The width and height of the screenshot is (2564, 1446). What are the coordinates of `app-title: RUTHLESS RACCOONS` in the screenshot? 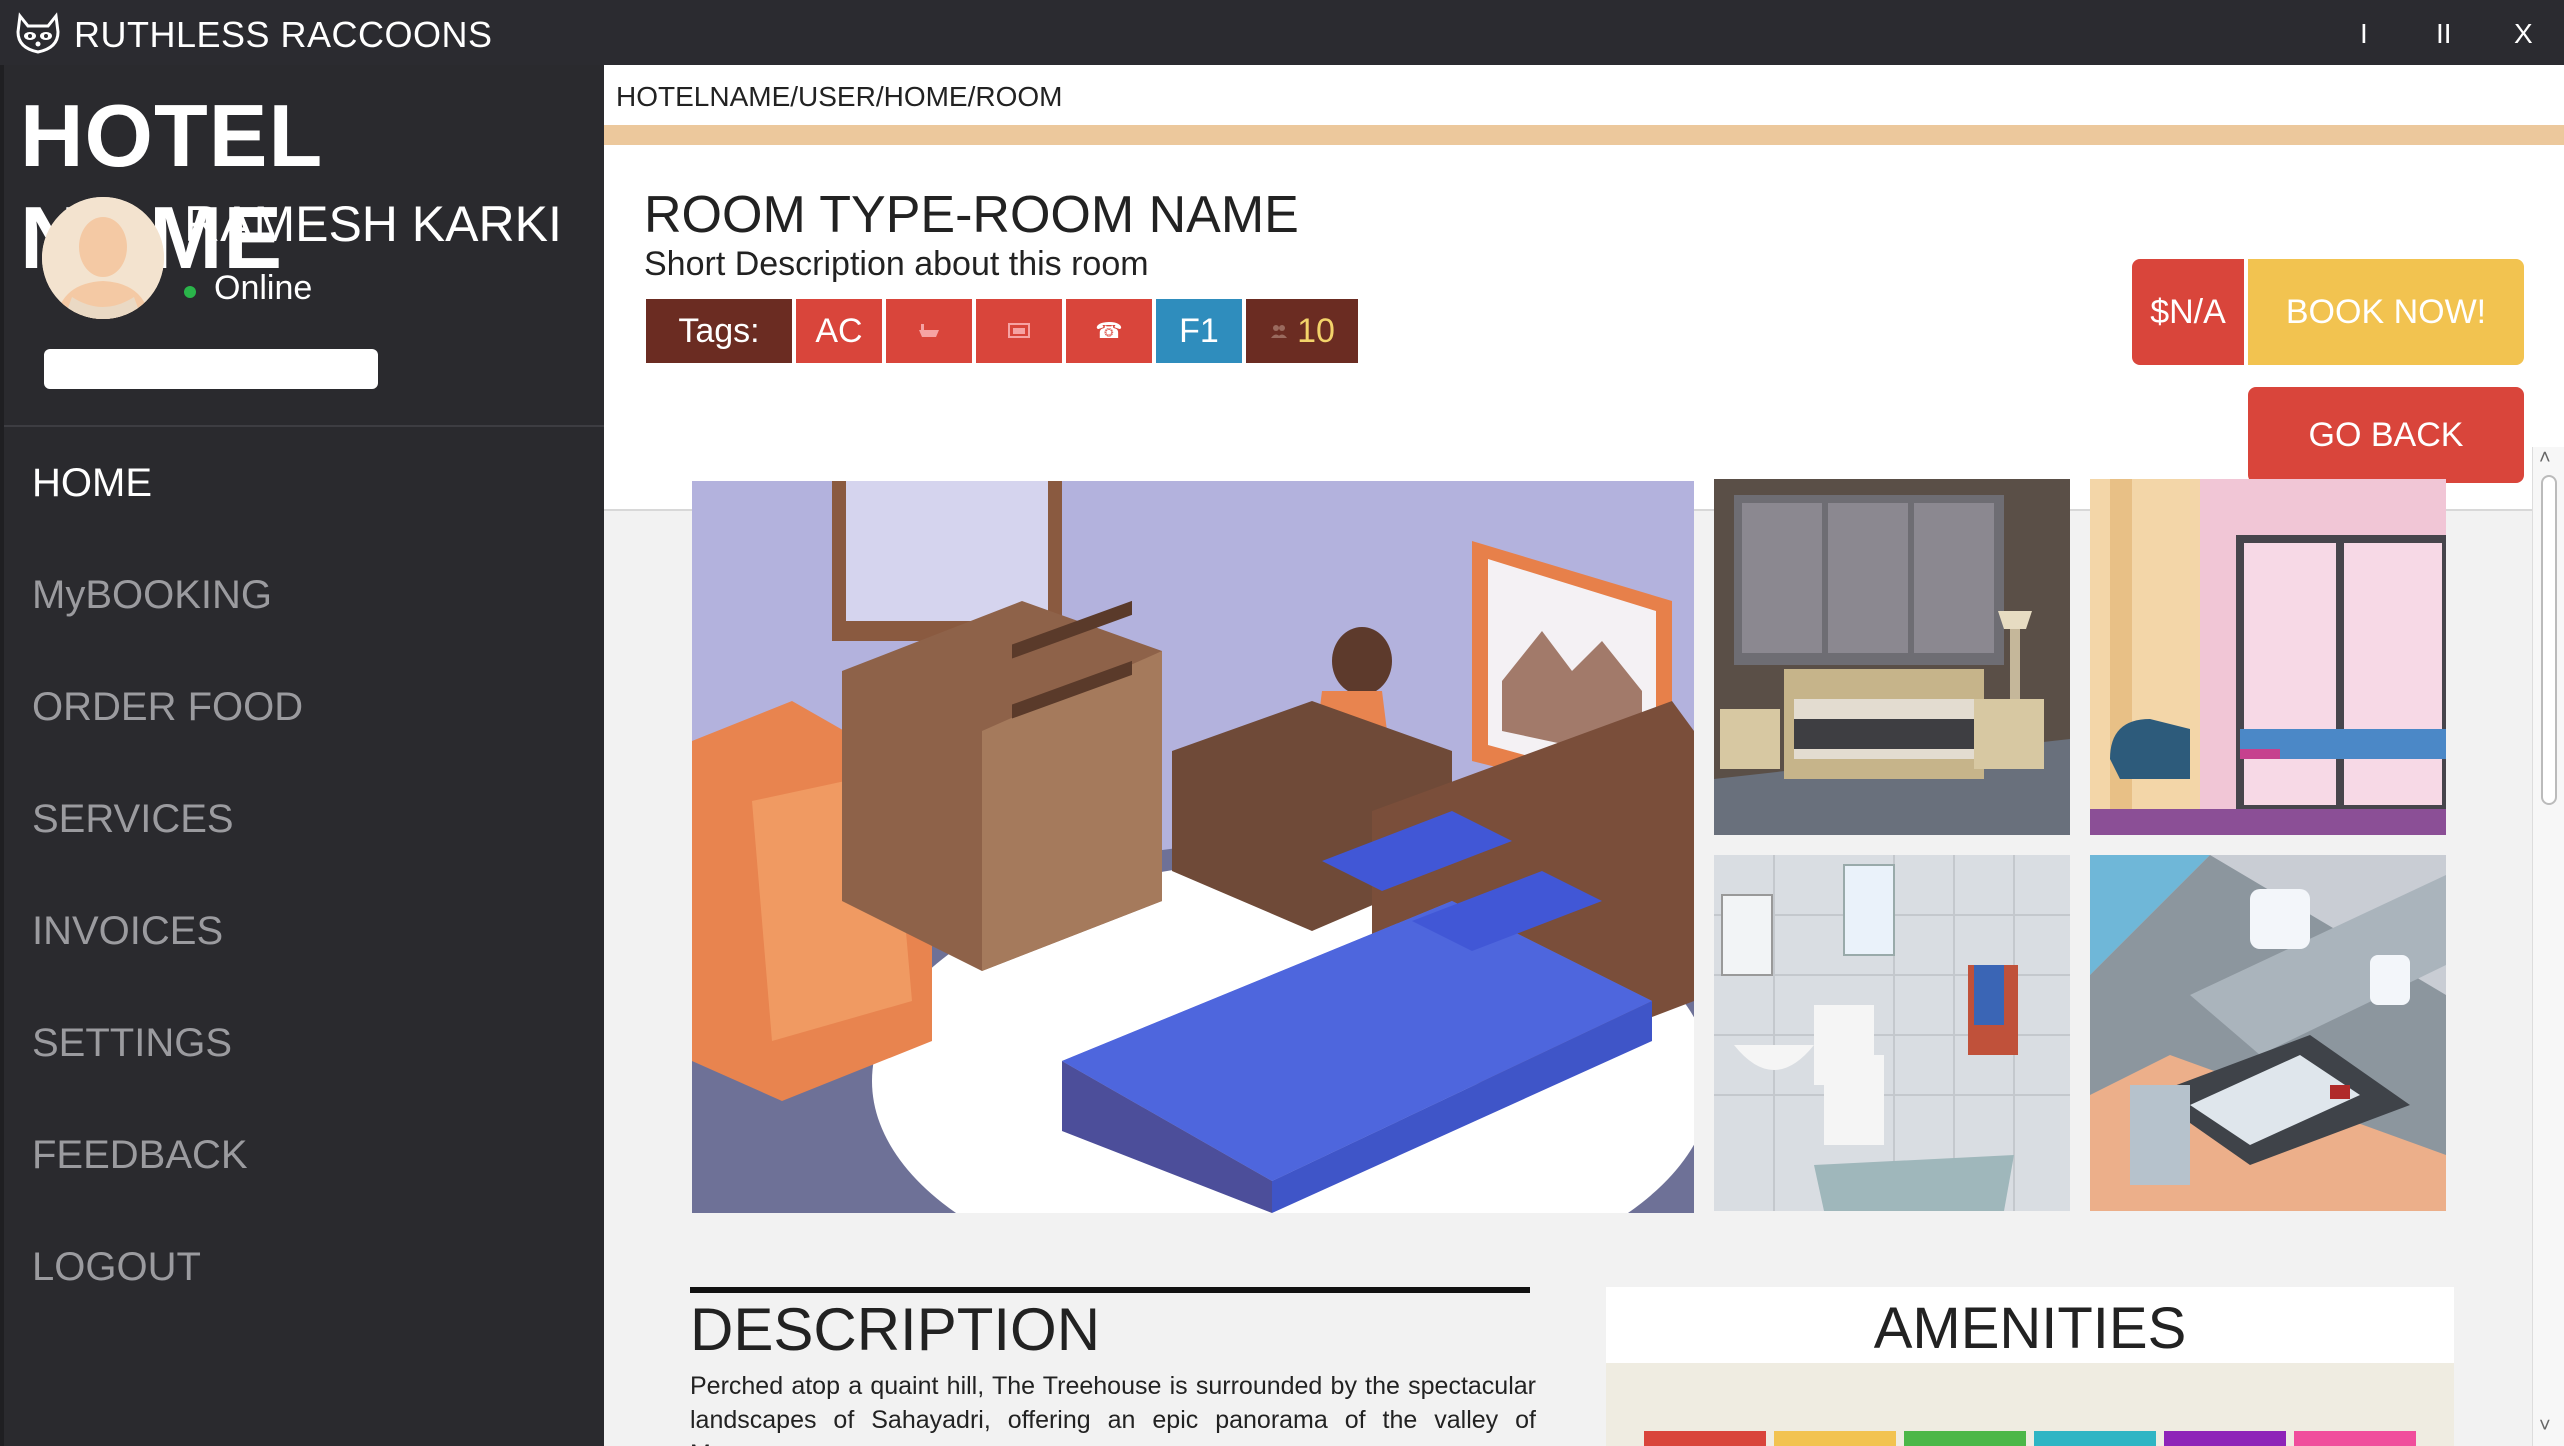 It's located at (283, 34).